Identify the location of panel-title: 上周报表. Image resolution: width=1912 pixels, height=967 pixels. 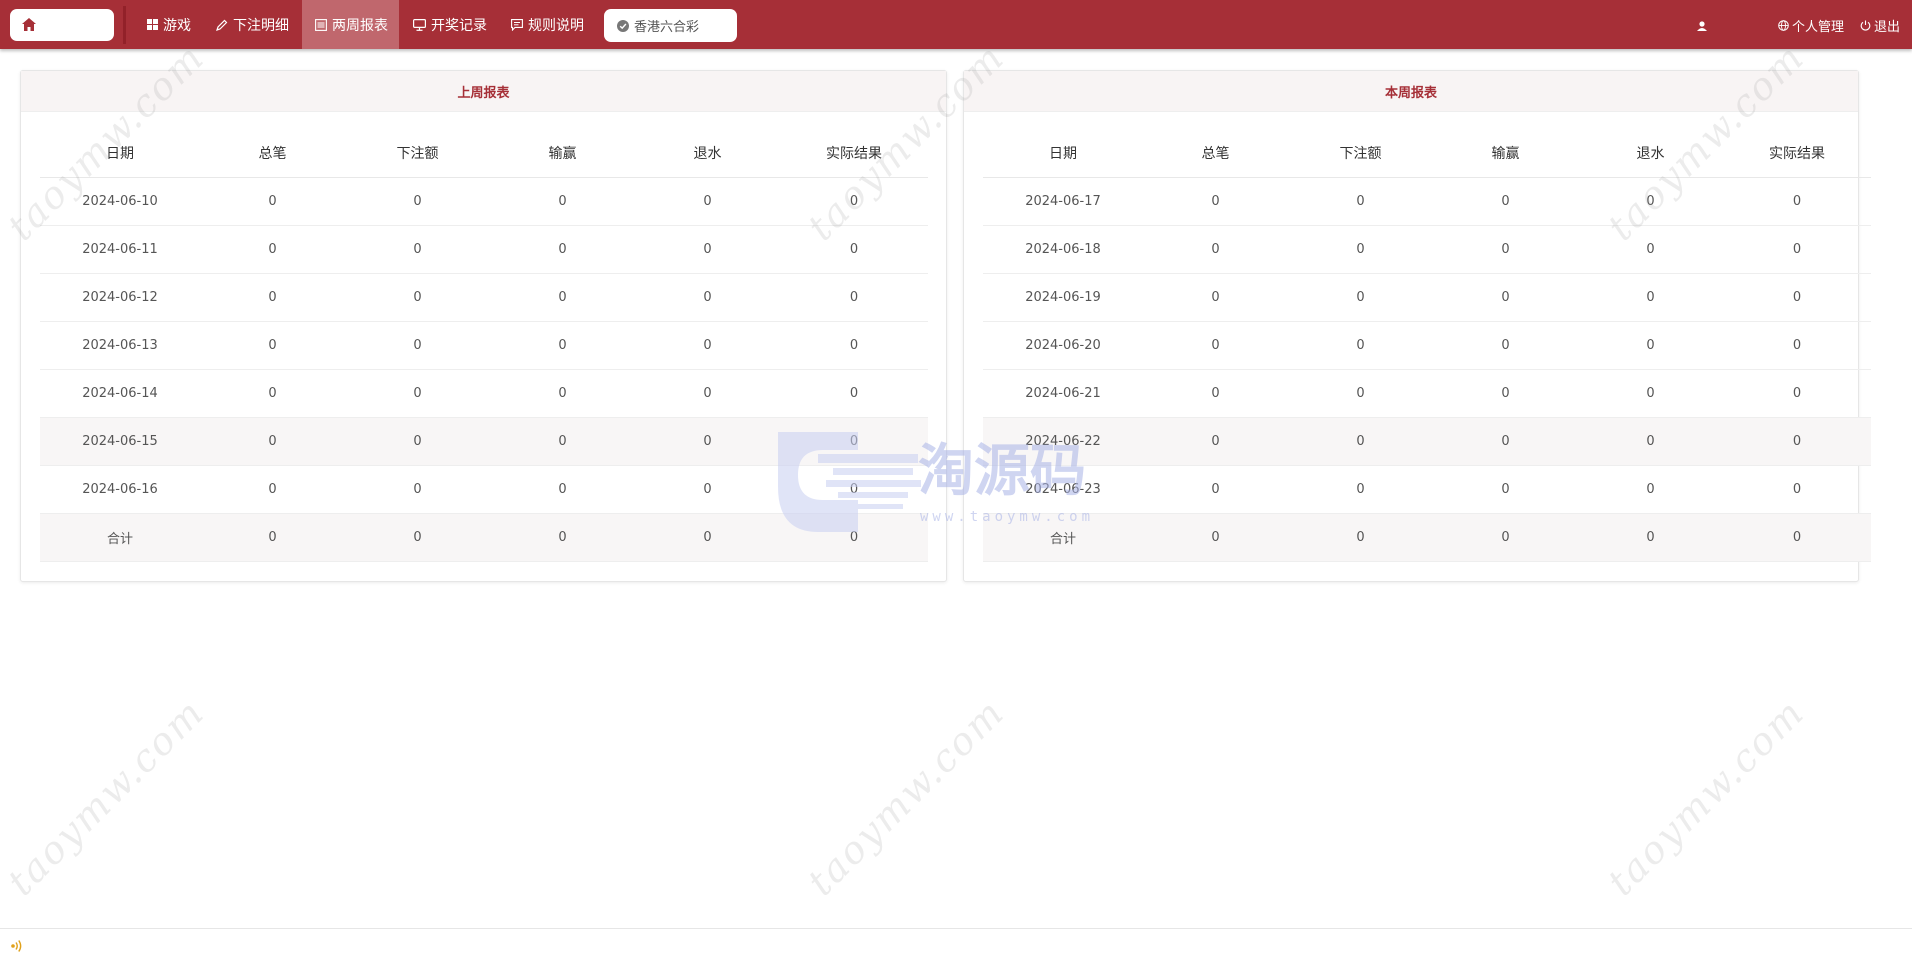
(483, 91).